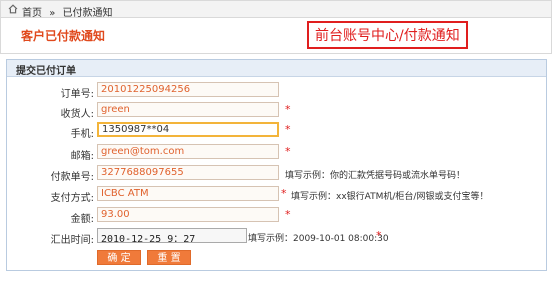 The height and width of the screenshot is (287, 554). I want to click on reset-button: 重 置, so click(169, 257).